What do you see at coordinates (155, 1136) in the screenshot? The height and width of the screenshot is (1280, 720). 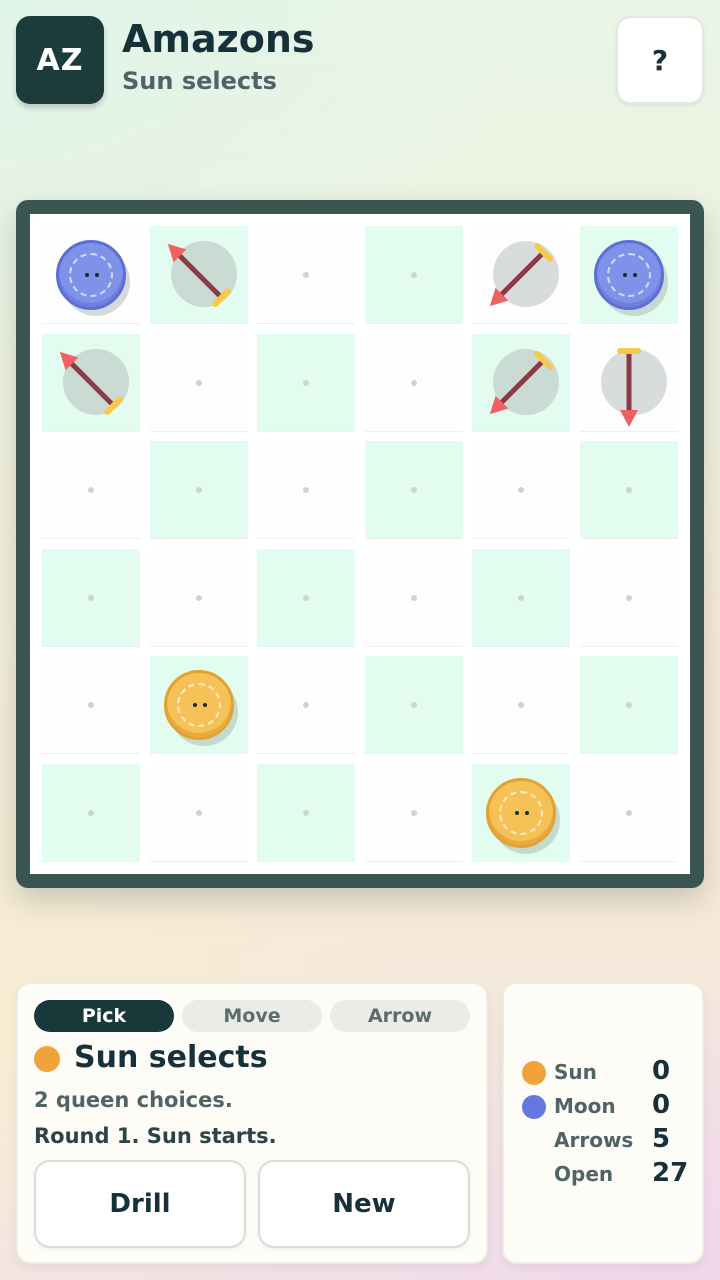 I see `status-round: Round 1. Sun starts.` at bounding box center [155, 1136].